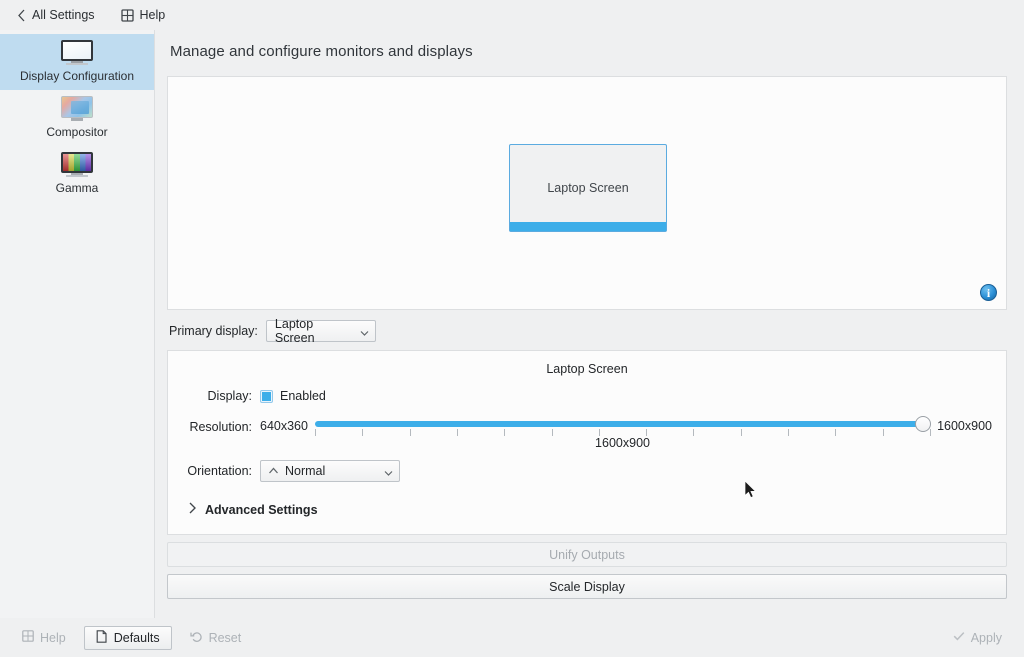 This screenshot has width=1024, height=657. I want to click on sidebar: Display Configuration Compositor Gamma, so click(77, 328).